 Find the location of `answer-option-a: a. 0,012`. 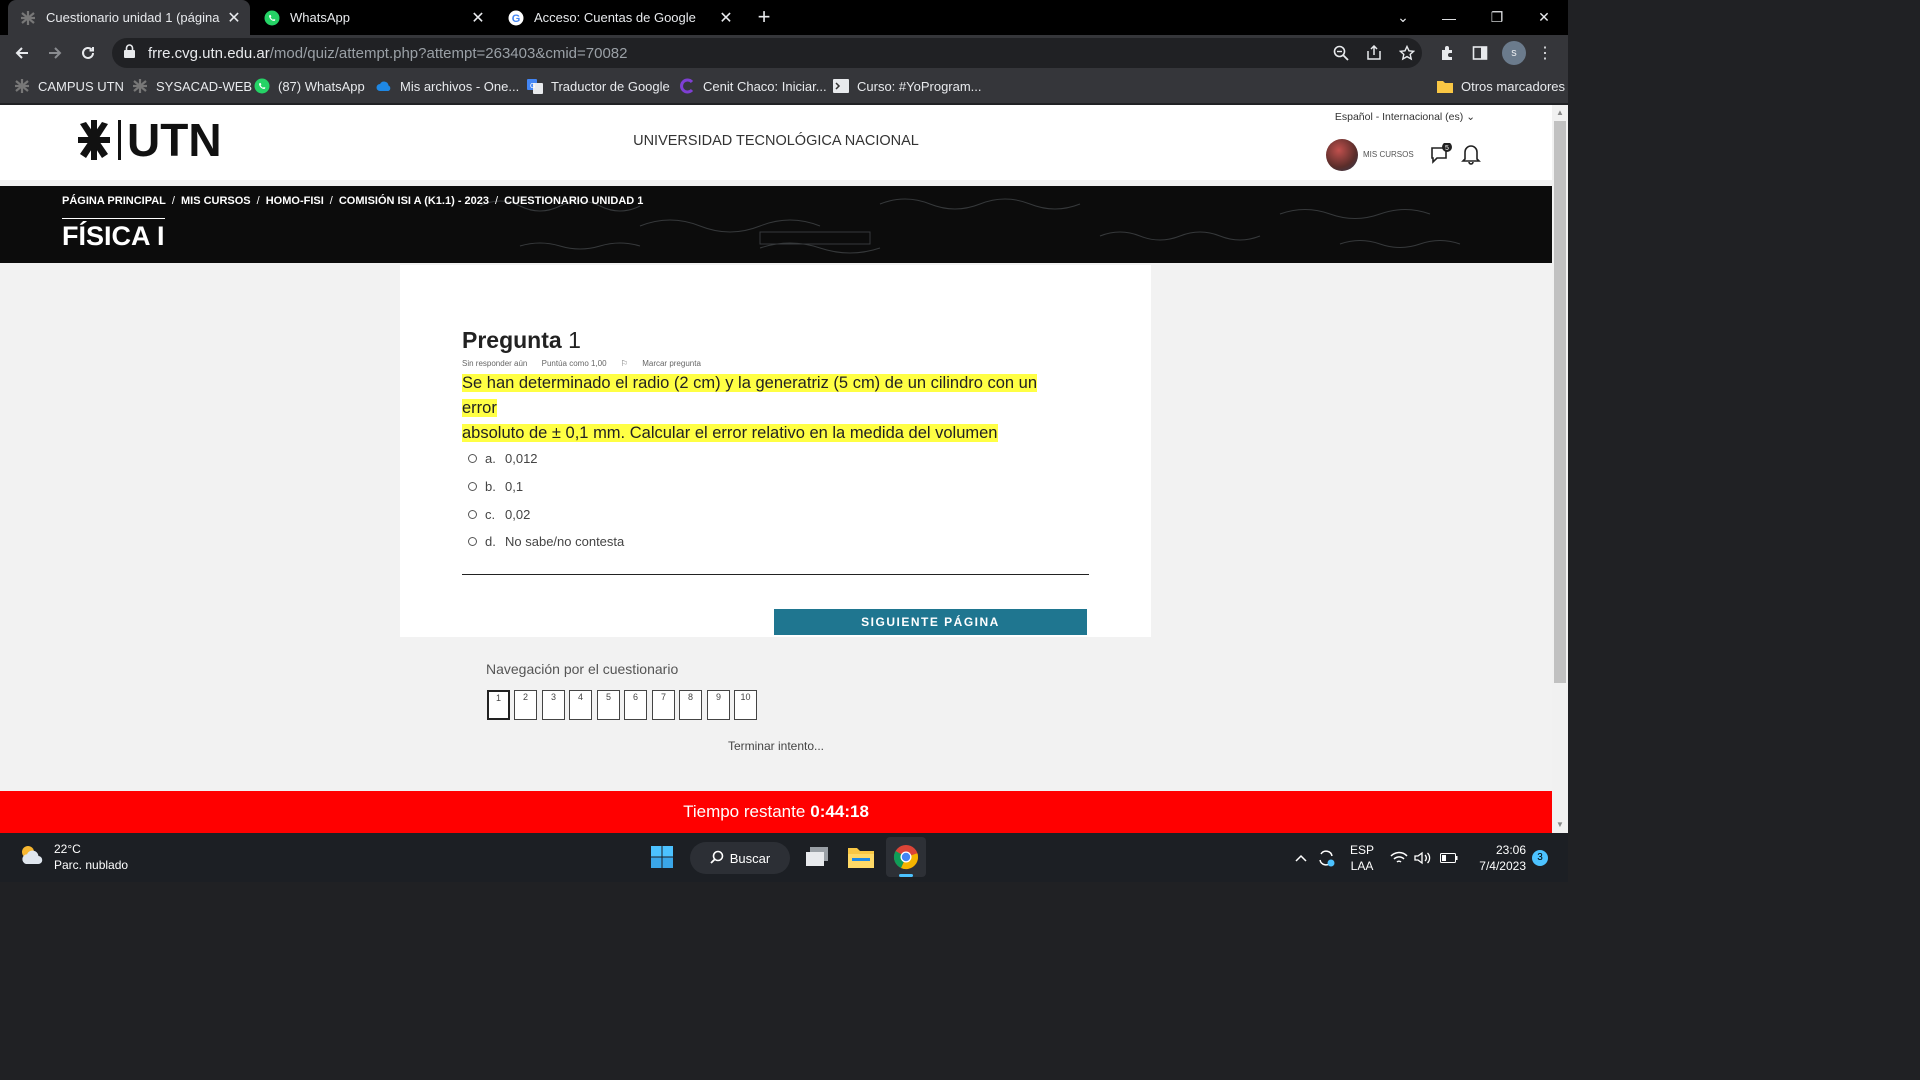

answer-option-a: a. 0,012 is located at coordinates (503, 458).